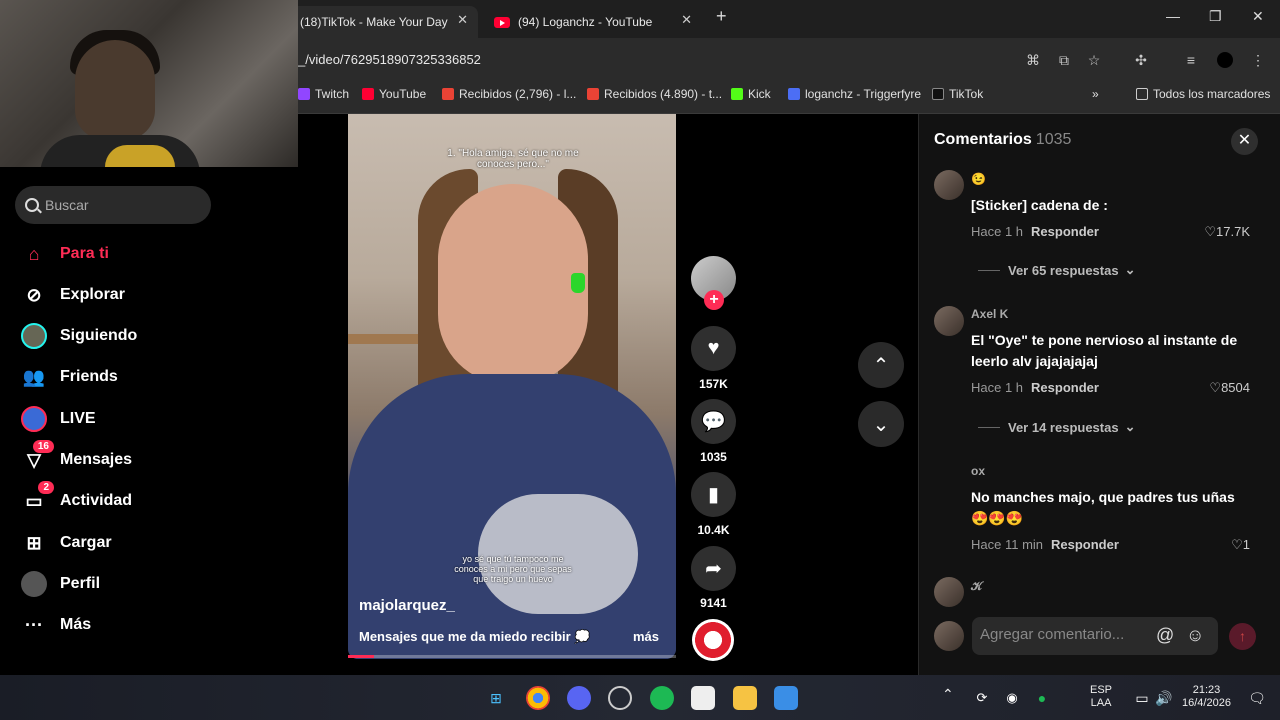 Image resolution: width=1280 pixels, height=720 pixels. Describe the element at coordinates (37, 498) in the screenshot. I see `activity-icon: ▭ 2` at that location.